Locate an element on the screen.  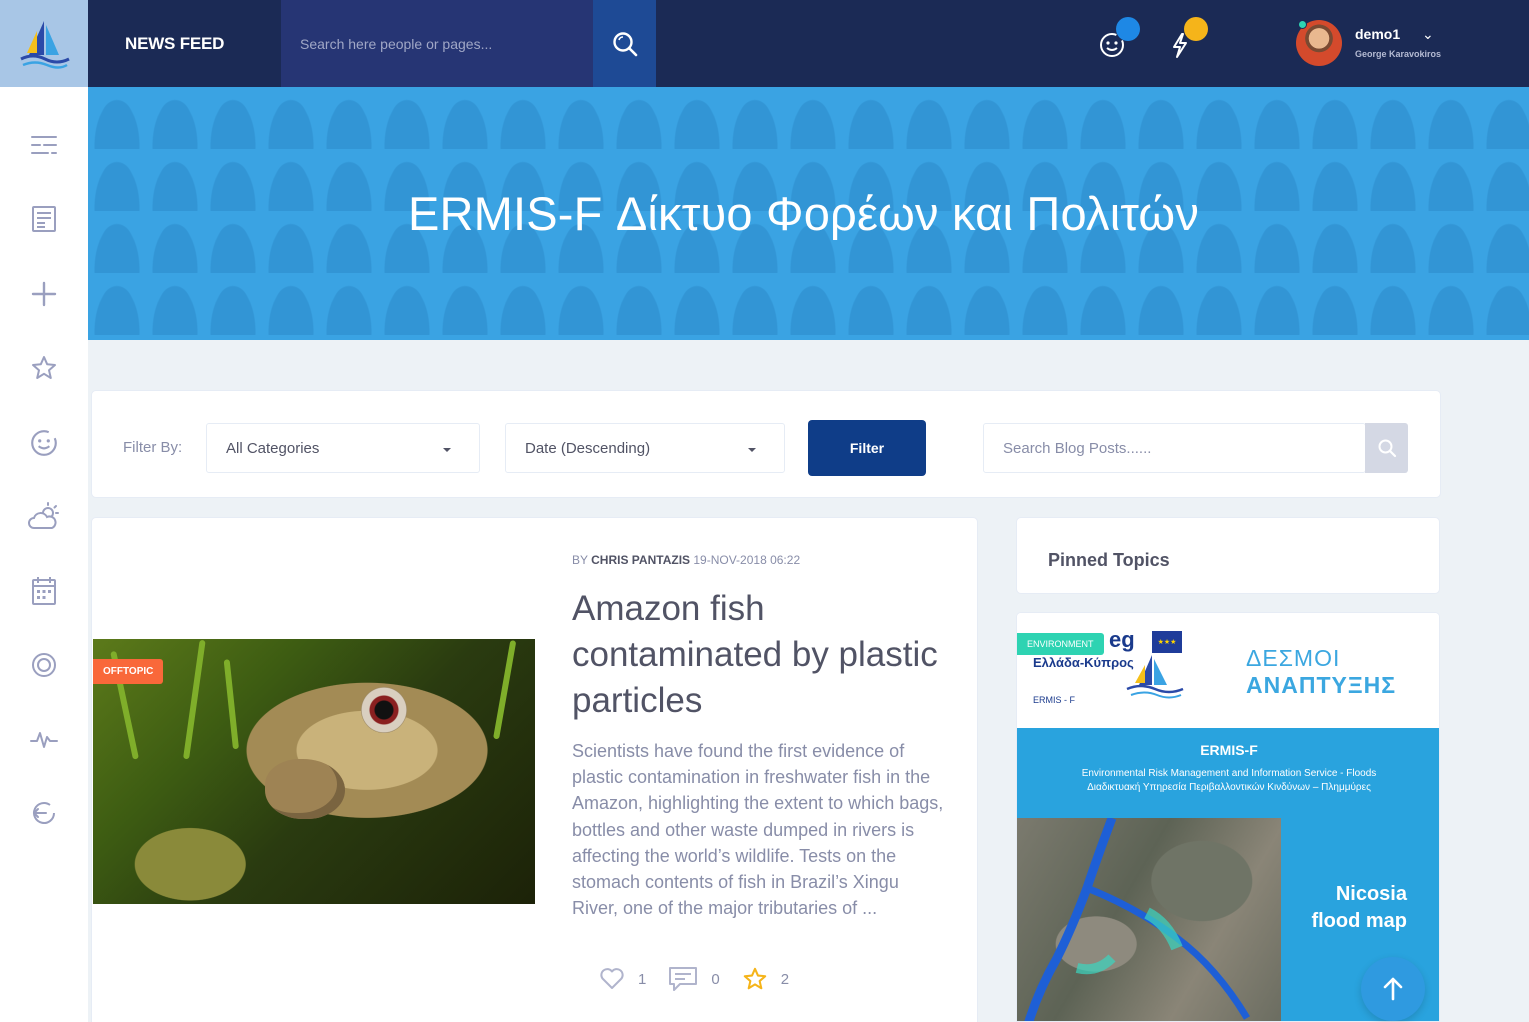
blog-search-input is located at coordinates (1174, 448).